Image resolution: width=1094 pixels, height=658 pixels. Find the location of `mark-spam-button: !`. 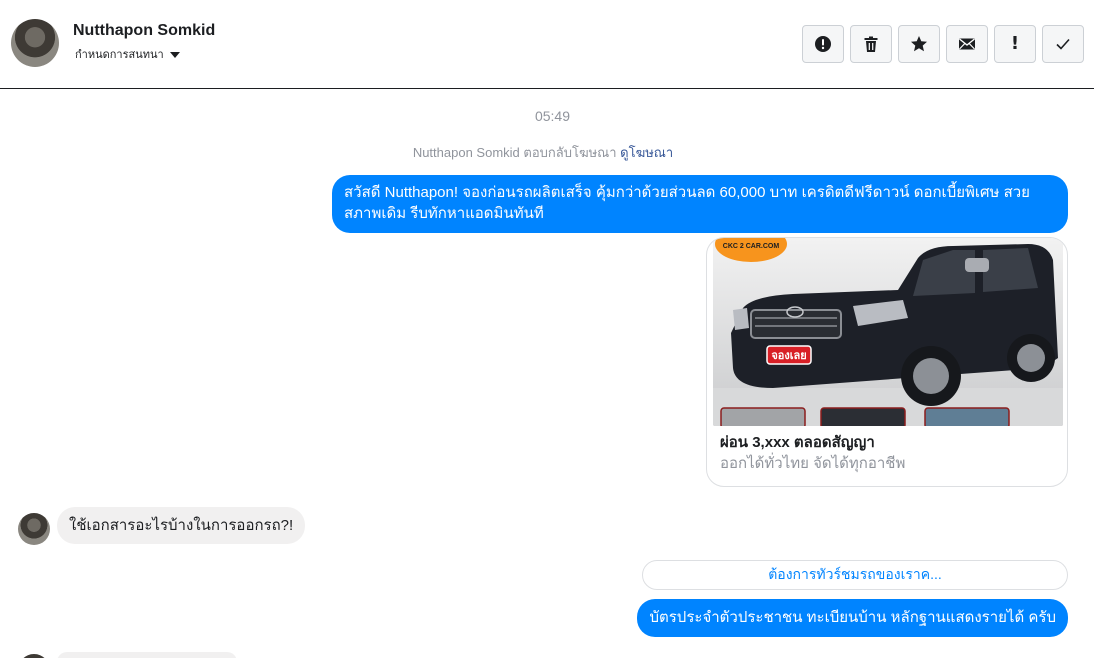

mark-spam-button: ! is located at coordinates (1015, 44).